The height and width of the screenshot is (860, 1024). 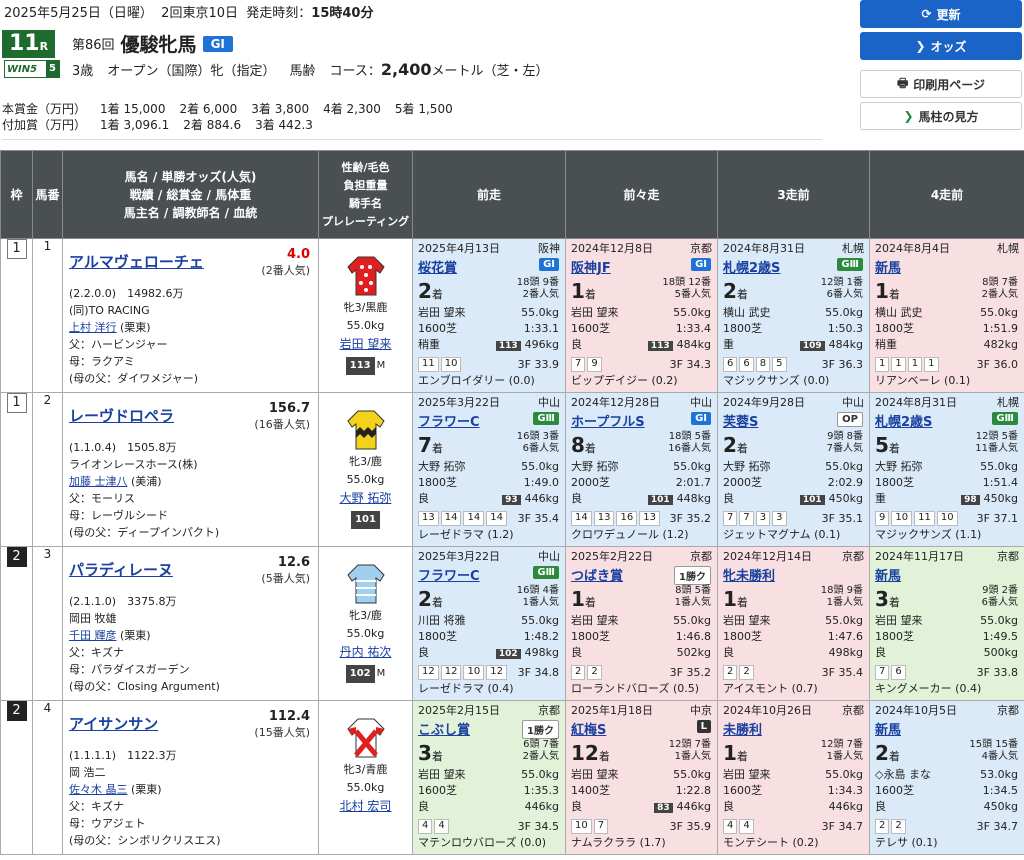 I want to click on damsire: (母の父：シンボリクリスエス), so click(x=145, y=840).